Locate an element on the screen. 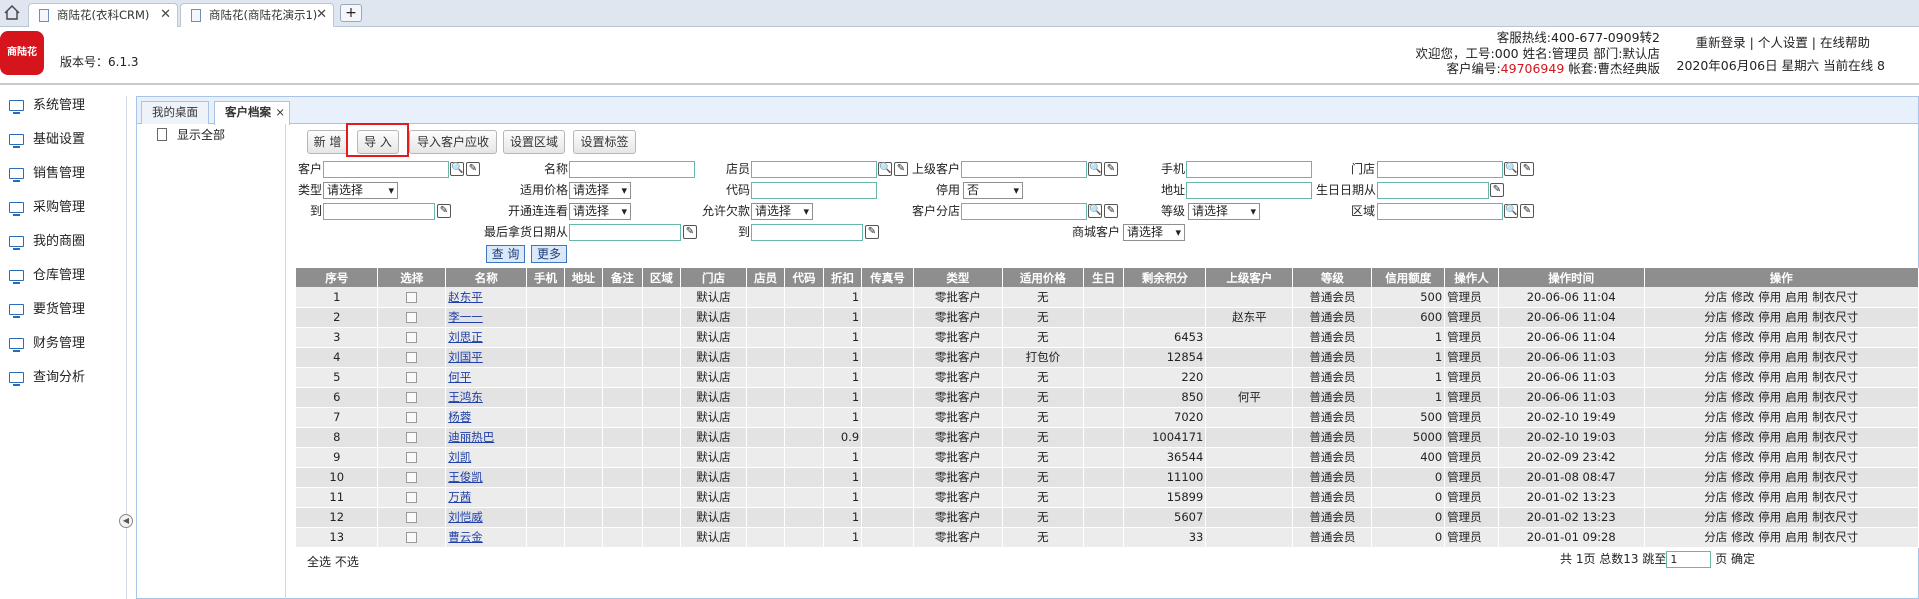 The image size is (1919, 599). customer-link: 王俊凯 is located at coordinates (465, 477).